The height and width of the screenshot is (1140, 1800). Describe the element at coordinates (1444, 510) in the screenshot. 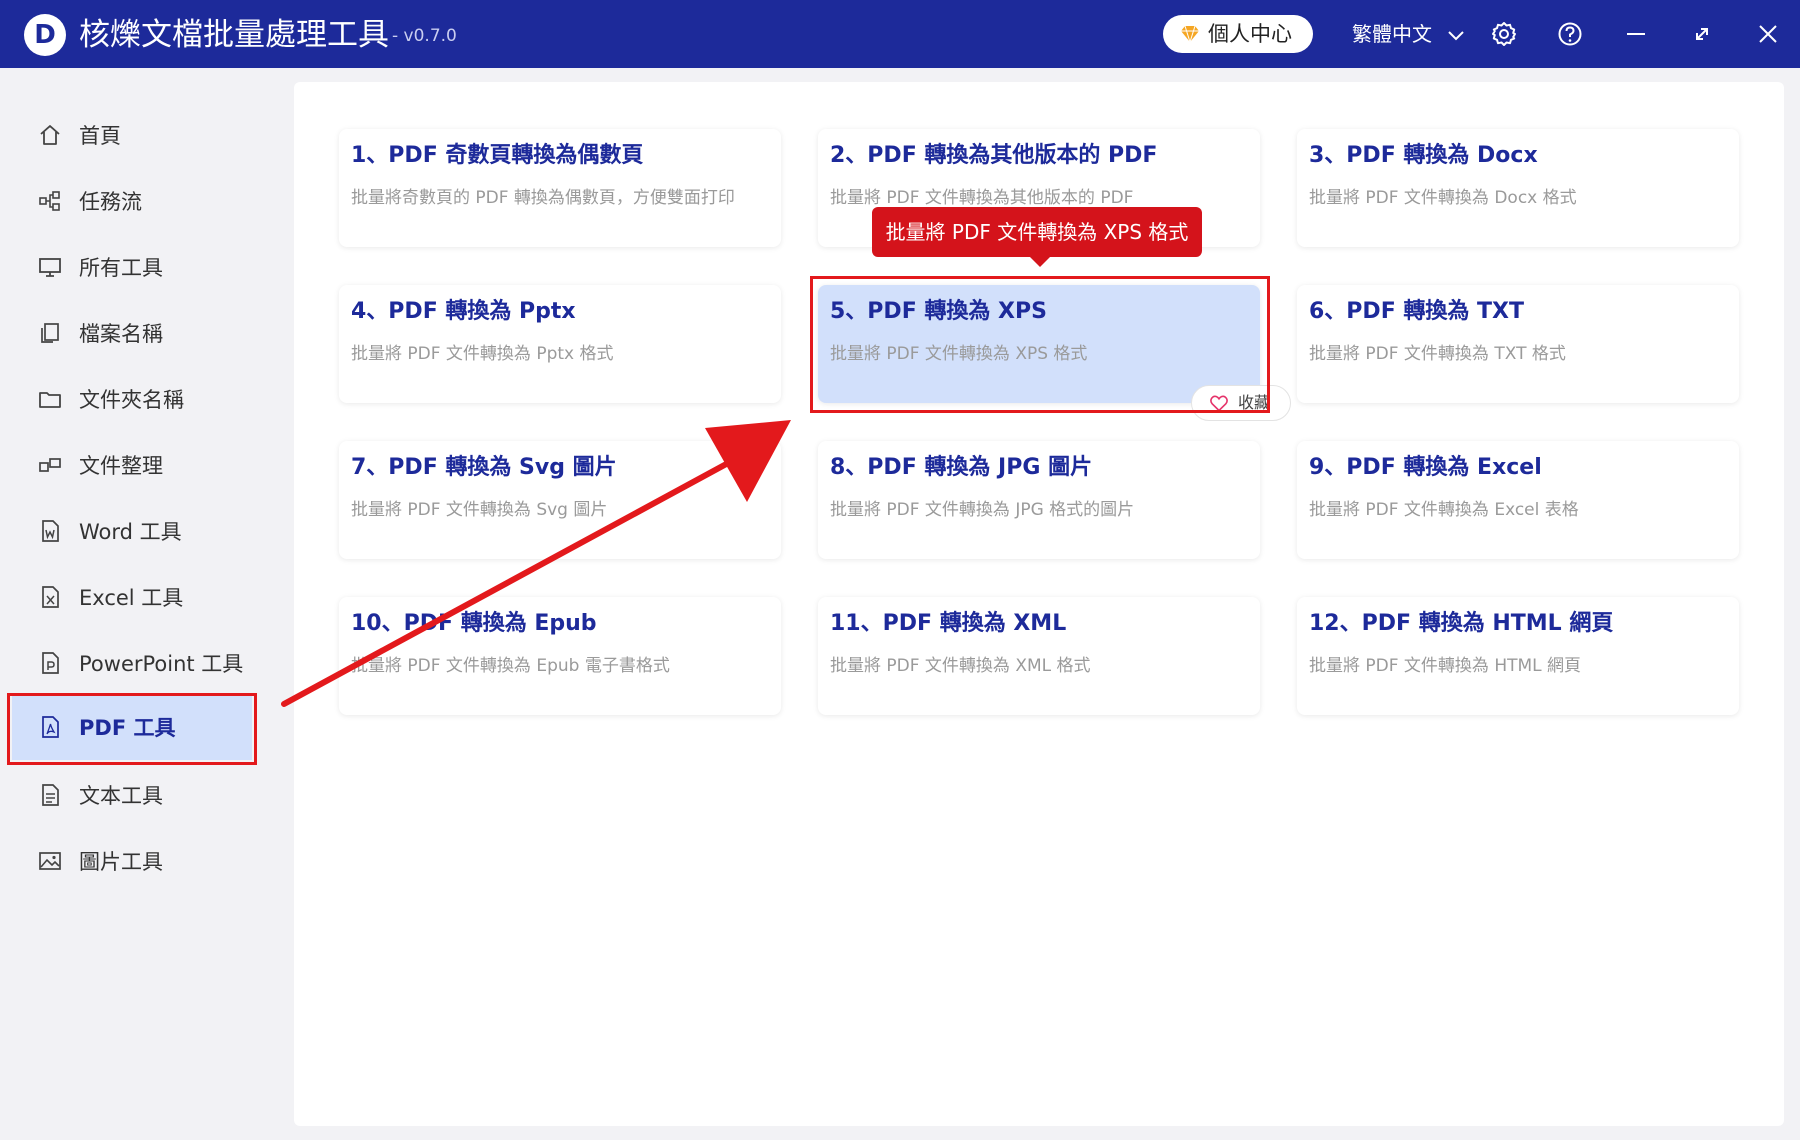

I see `tool-card-description: 批量將 PDF 文件轉換為 Excel 表格` at that location.